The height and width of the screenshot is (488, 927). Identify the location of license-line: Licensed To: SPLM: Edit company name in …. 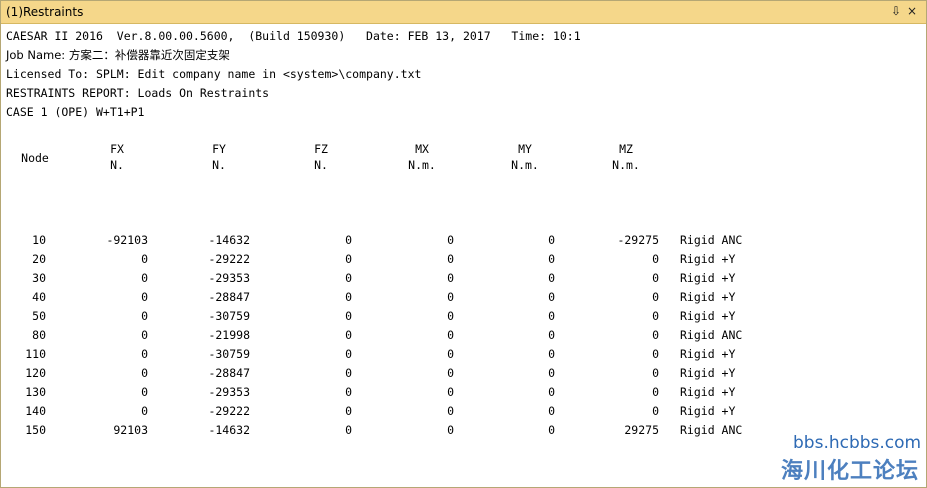
(214, 74).